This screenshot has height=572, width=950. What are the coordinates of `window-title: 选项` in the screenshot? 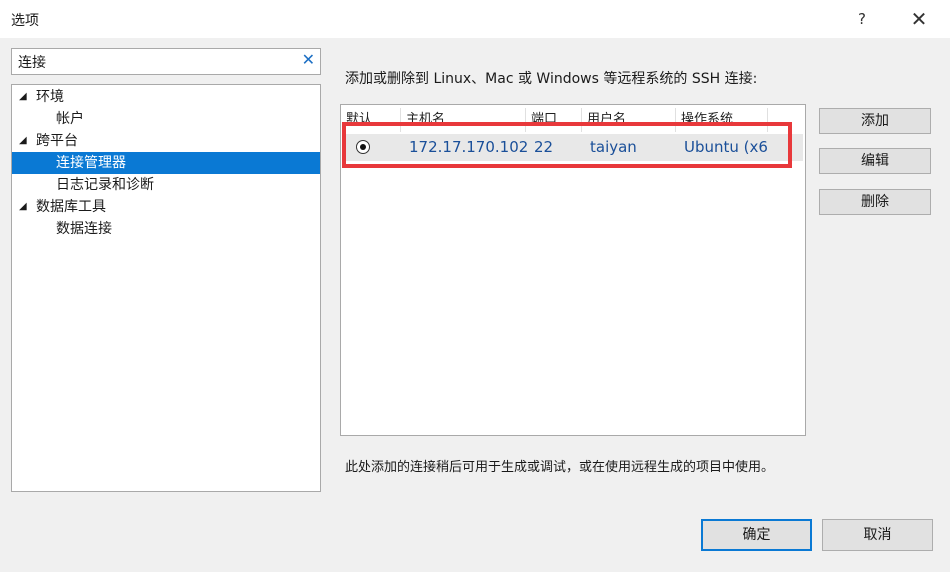 It's located at (25, 21).